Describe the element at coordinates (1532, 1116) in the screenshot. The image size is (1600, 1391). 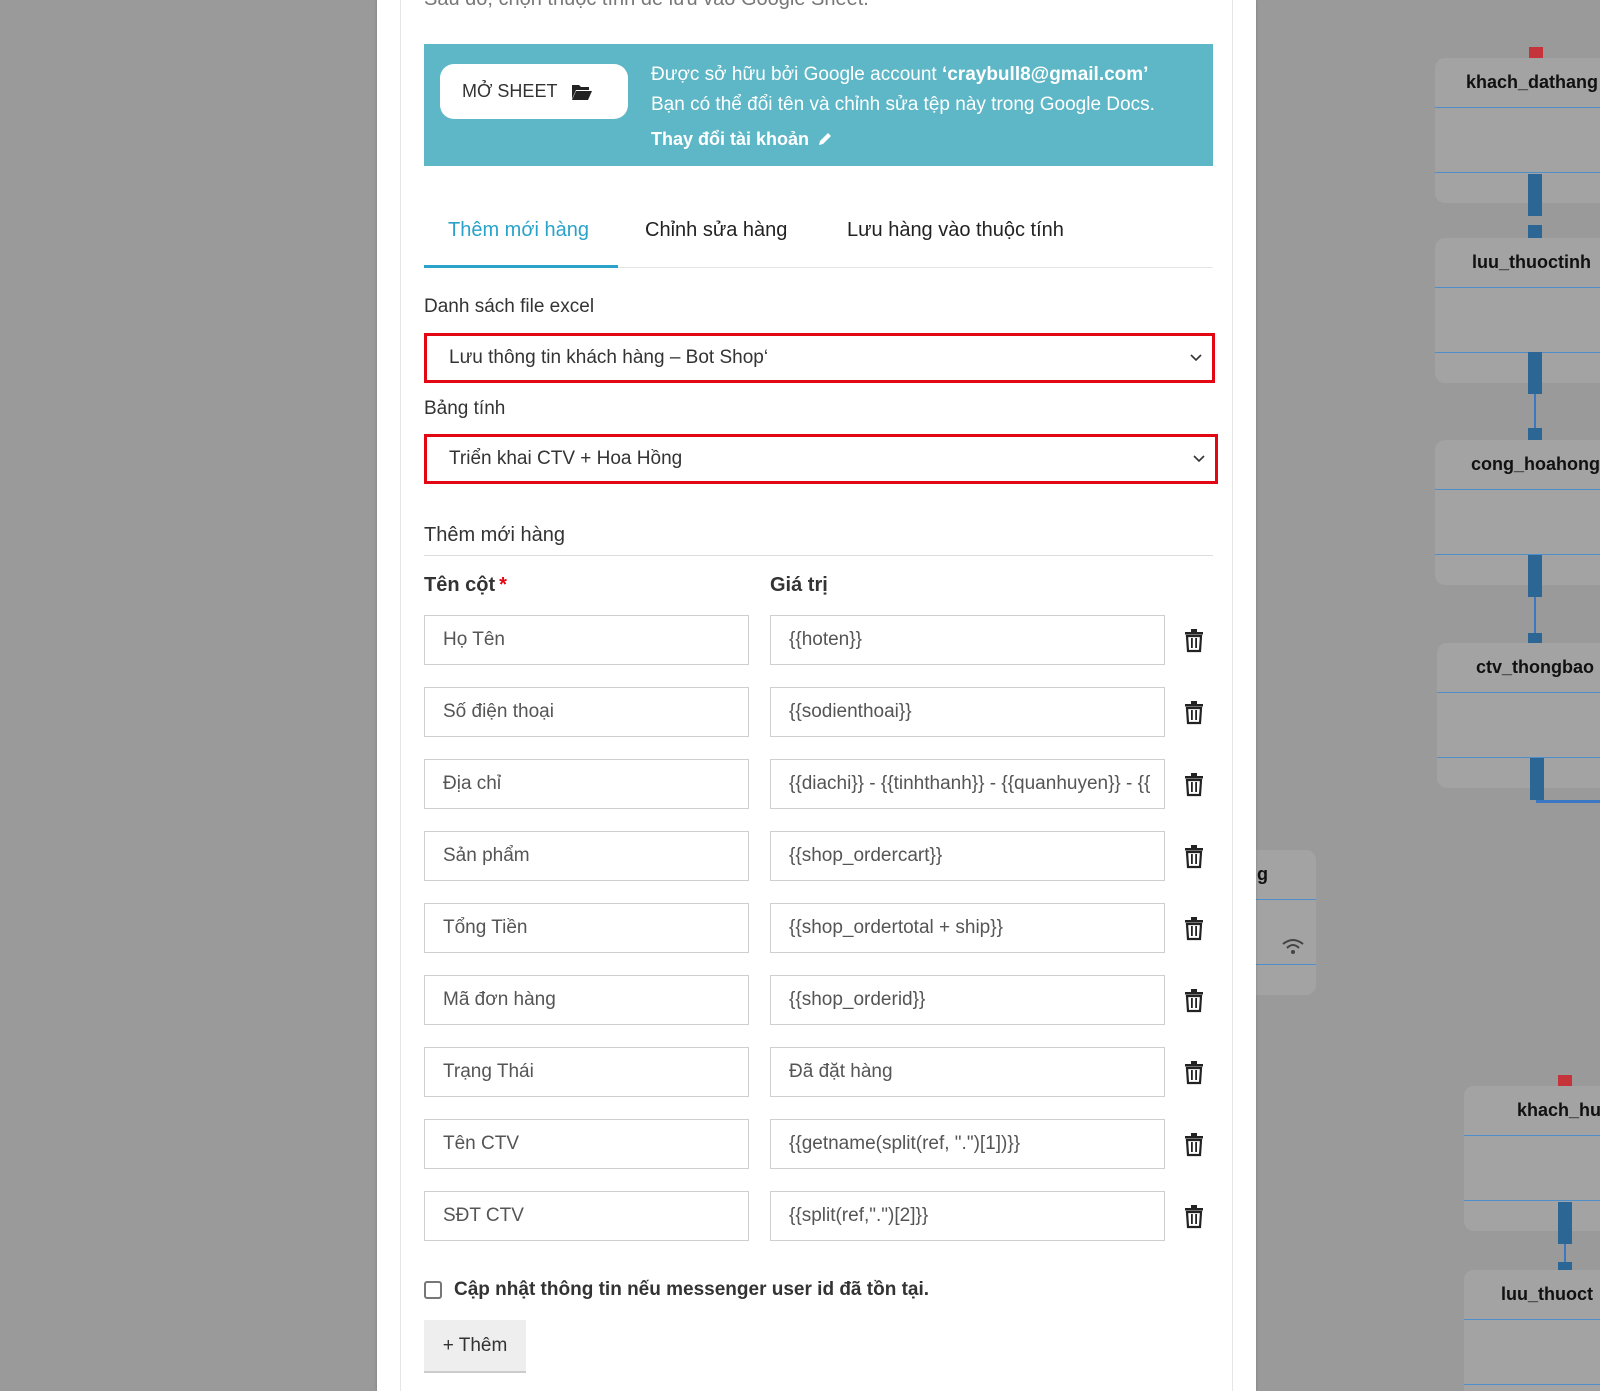
I see `flow-node-title: khach_hu` at that location.